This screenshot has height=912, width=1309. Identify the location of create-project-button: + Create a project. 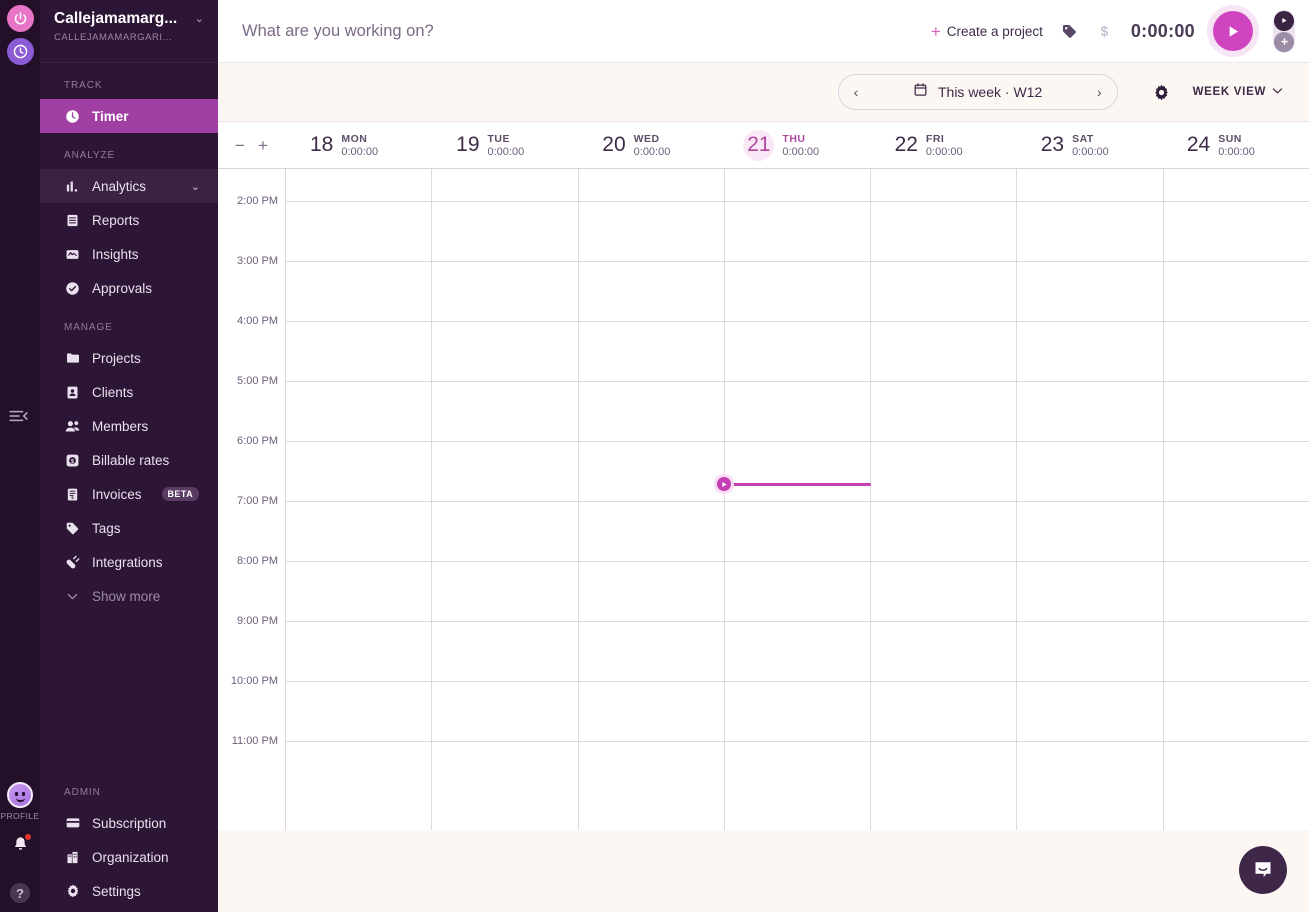
(987, 31).